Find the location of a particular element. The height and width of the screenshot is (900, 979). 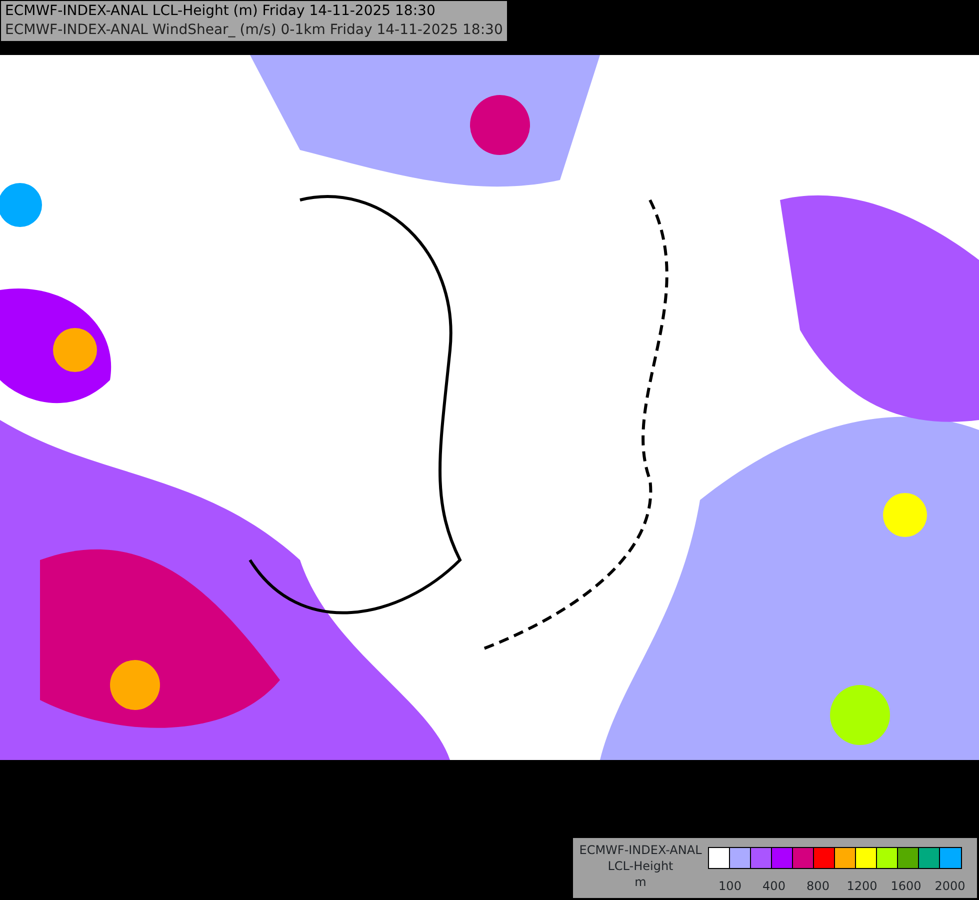

tick-label: 1200 is located at coordinates (862, 886).